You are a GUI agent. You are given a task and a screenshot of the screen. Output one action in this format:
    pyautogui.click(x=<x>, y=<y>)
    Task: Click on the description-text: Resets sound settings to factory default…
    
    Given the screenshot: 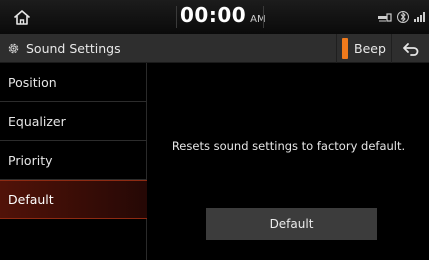 What is the action you would take?
    pyautogui.click(x=288, y=146)
    